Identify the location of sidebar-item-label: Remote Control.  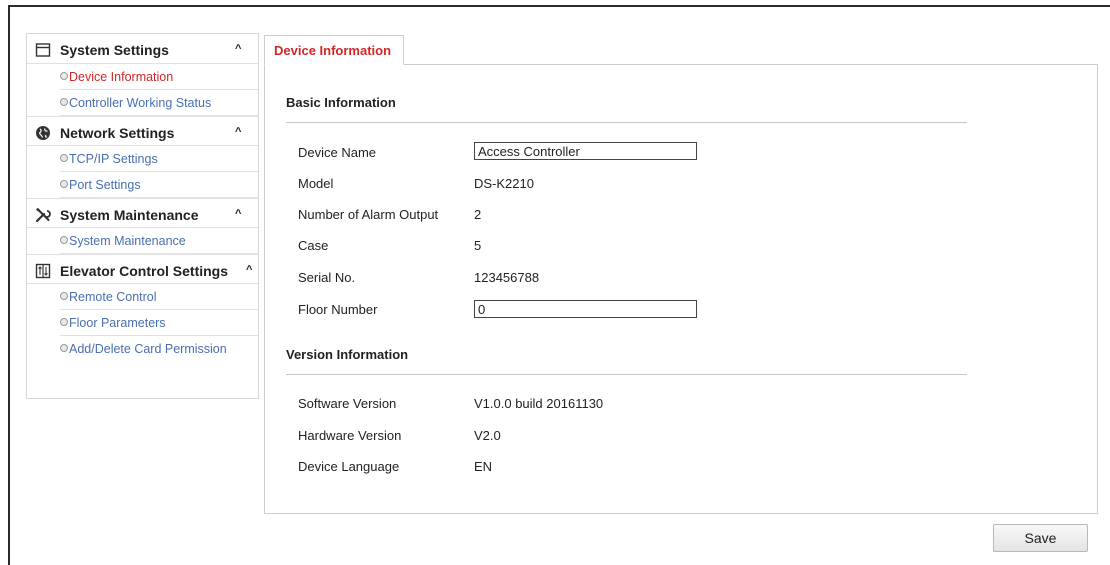
(113, 297).